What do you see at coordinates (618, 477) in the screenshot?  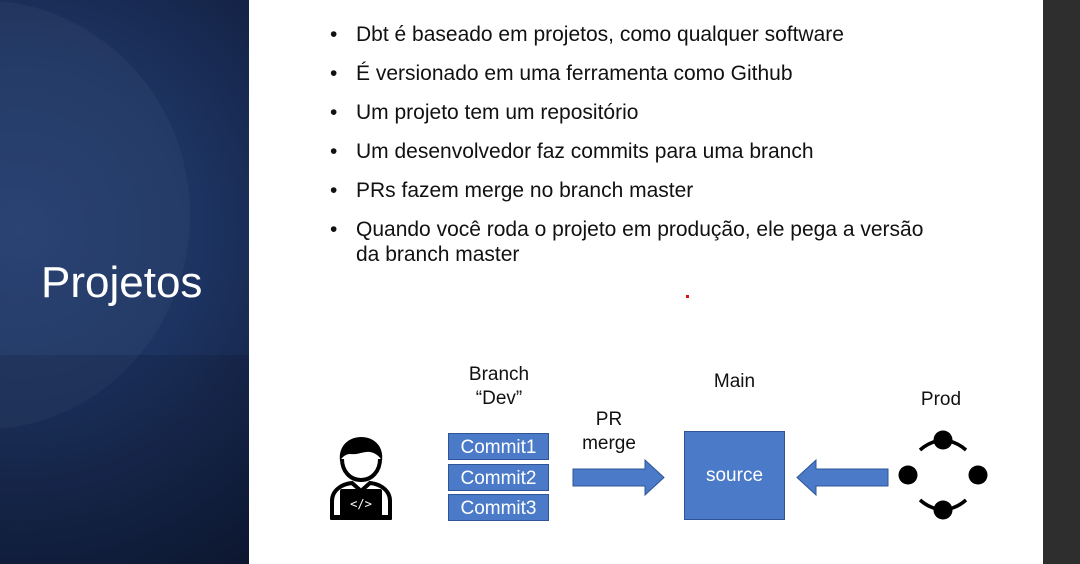 I see `merge-arrow-icon` at bounding box center [618, 477].